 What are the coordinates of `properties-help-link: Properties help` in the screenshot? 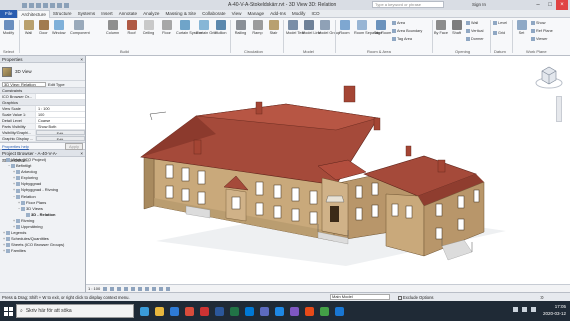 It's located at (15, 146).